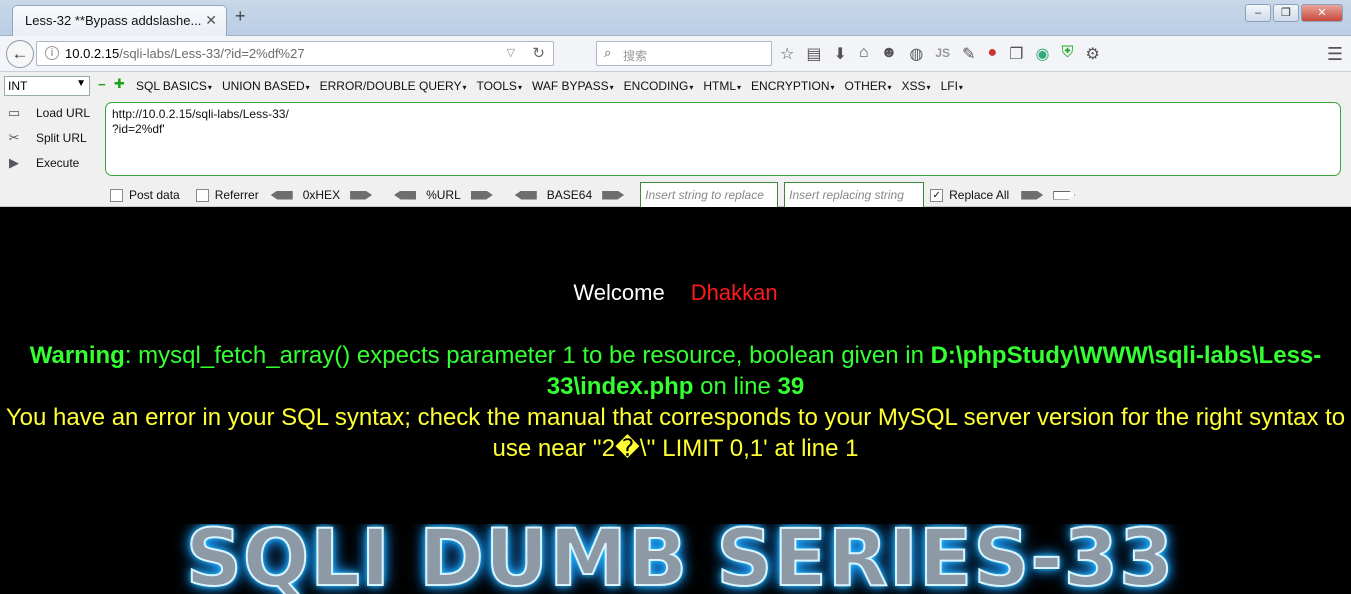 This screenshot has height=594, width=1351. What do you see at coordinates (538, 53) in the screenshot?
I see `reload-icon: ↻` at bounding box center [538, 53].